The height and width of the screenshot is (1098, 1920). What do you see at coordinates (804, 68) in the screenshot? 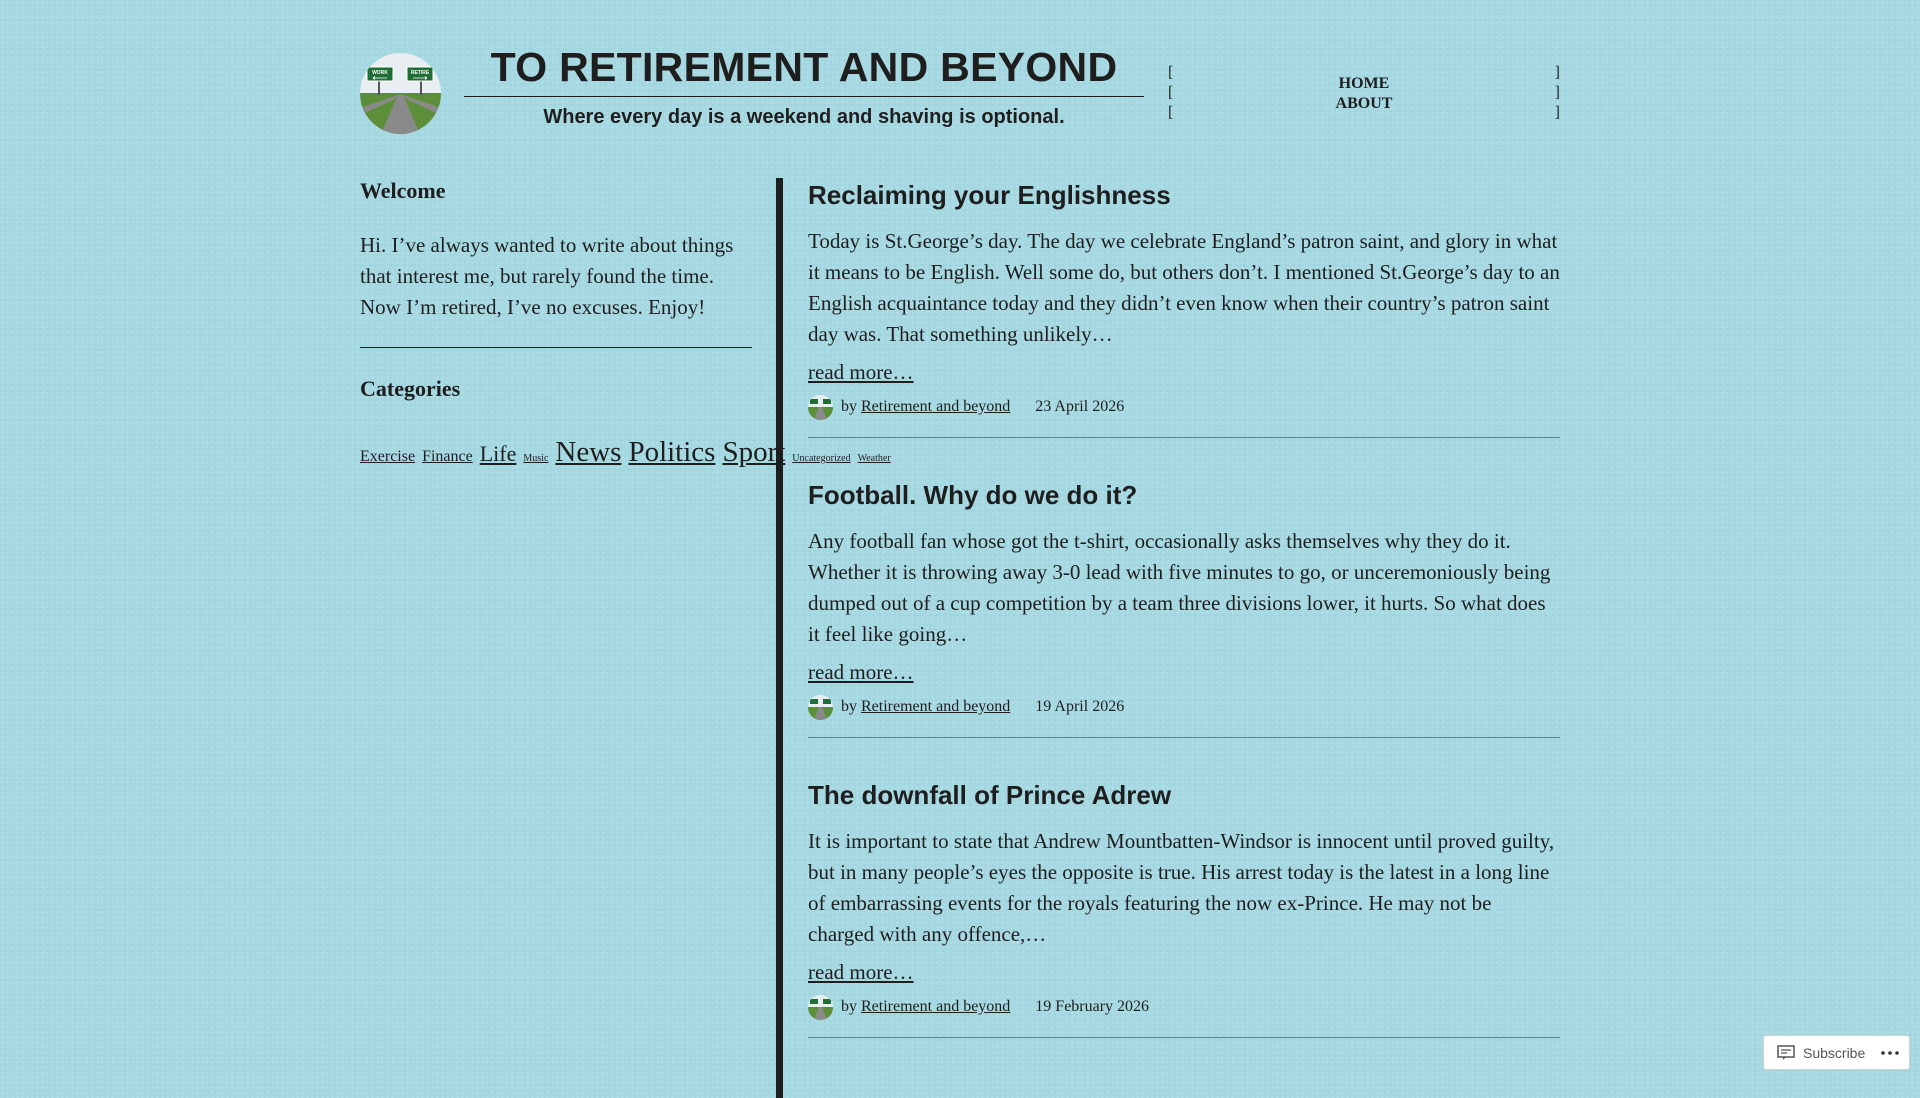
I see `site-title: TO RETIREMENT AND BEYOND` at bounding box center [804, 68].